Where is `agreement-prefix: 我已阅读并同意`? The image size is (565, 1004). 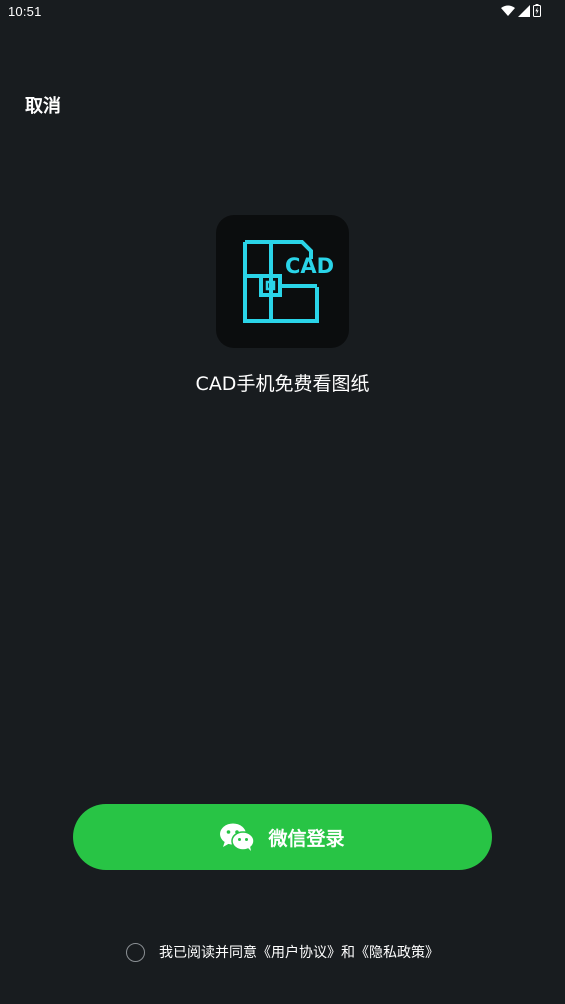
agreement-prefix: 我已阅读并同意 is located at coordinates (208, 953).